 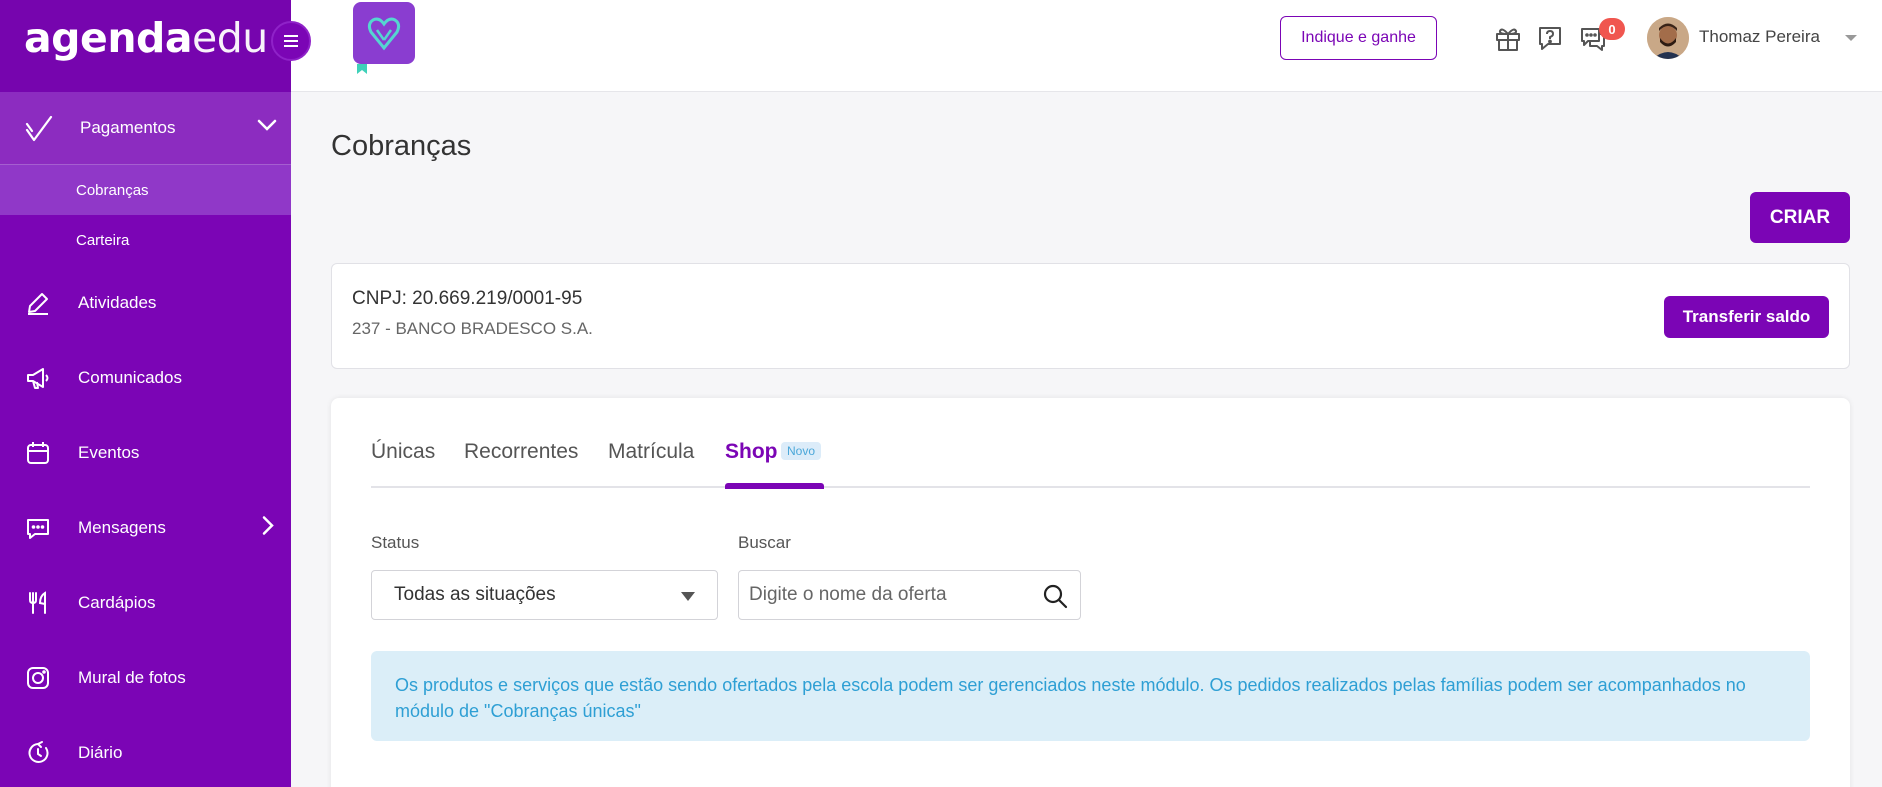 I want to click on topbar: Indique e ganhe 0 Thomaz Pereira, so click(x=1086, y=46).